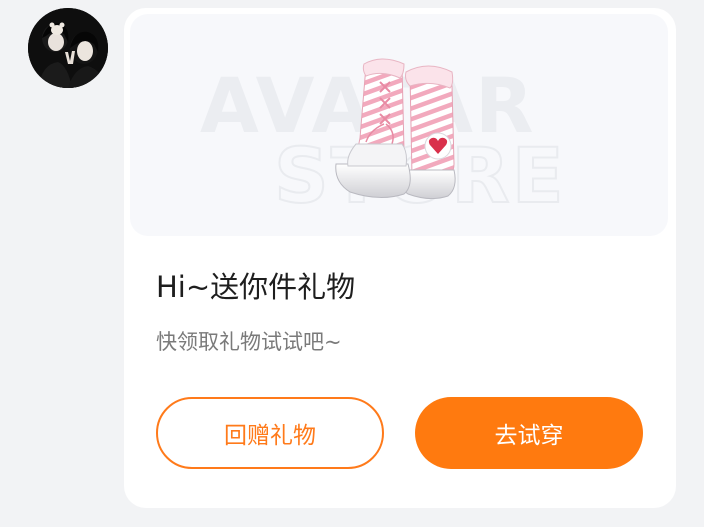  I want to click on return-gift-button: 回赠礼物, so click(270, 433).